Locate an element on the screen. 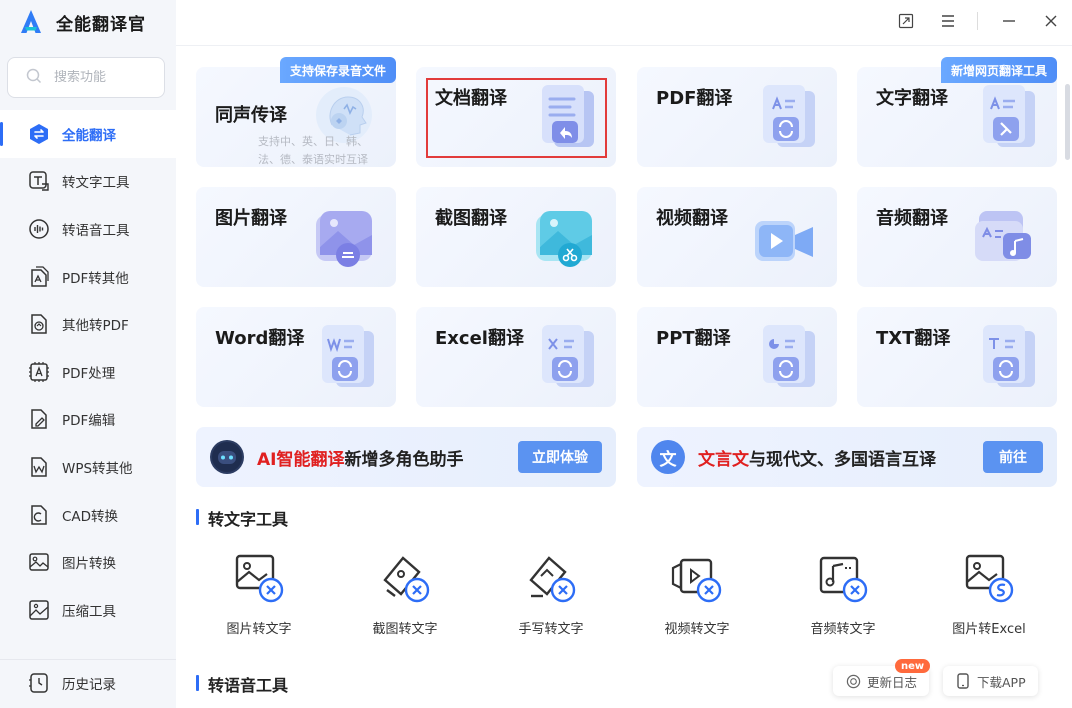  card-title: Word翻译 is located at coordinates (260, 338).